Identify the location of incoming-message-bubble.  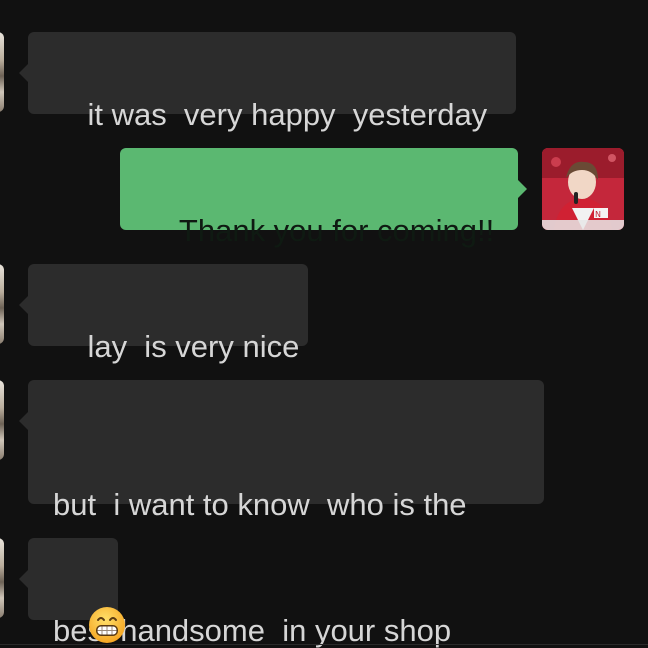
(72, 590).